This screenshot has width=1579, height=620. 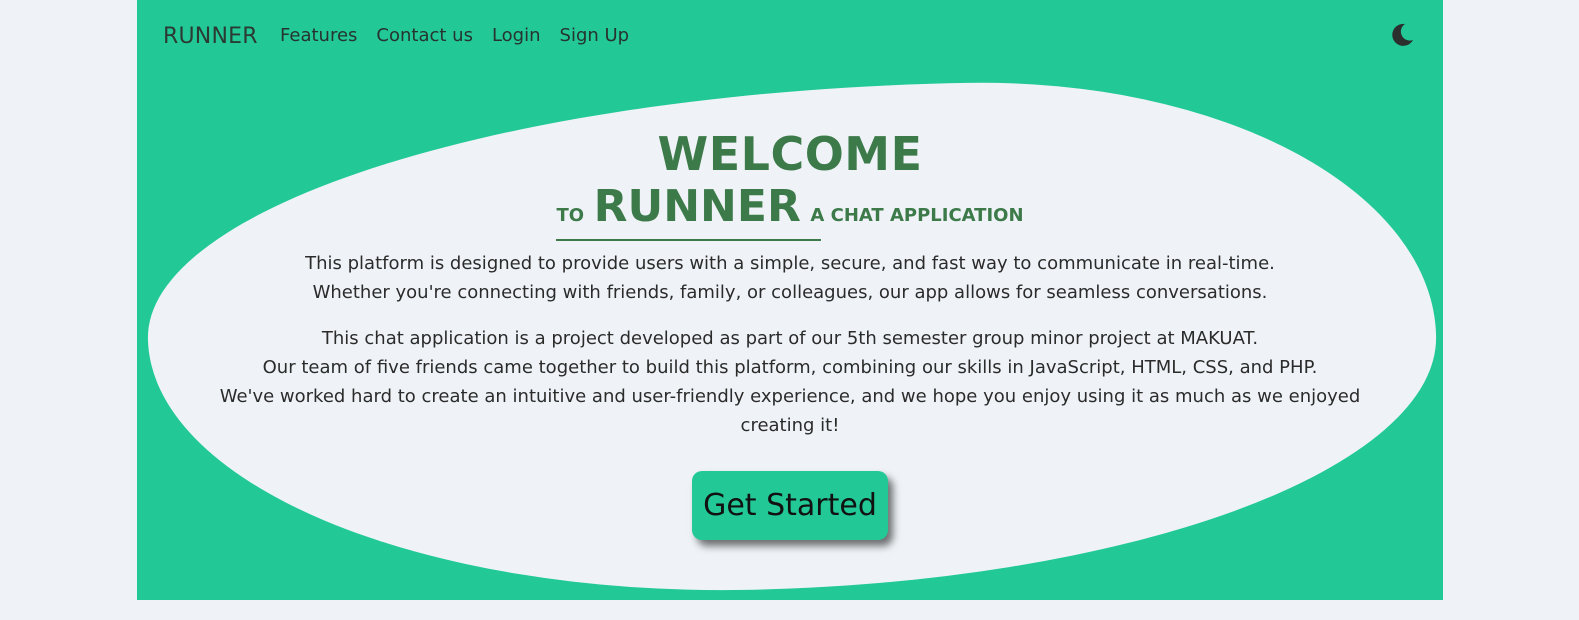 I want to click on nav-link-features: Features, so click(x=318, y=35).